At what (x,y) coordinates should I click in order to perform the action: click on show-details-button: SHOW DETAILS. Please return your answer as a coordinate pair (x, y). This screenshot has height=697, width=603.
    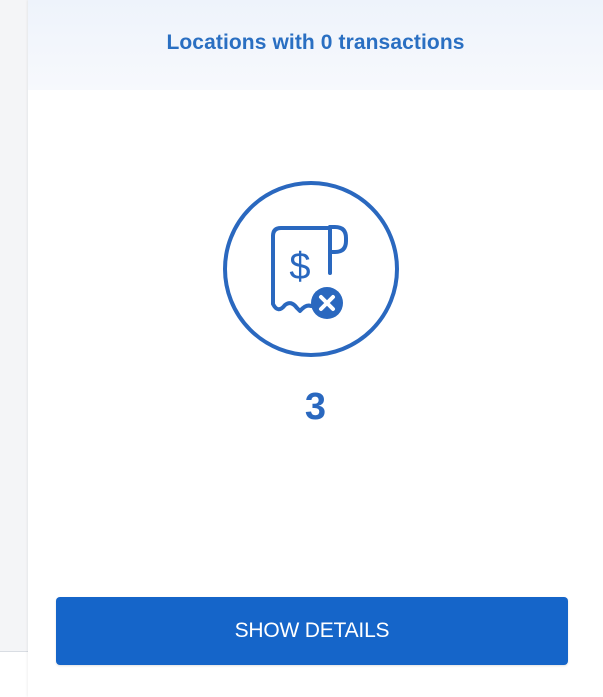
    Looking at the image, I should click on (312, 631).